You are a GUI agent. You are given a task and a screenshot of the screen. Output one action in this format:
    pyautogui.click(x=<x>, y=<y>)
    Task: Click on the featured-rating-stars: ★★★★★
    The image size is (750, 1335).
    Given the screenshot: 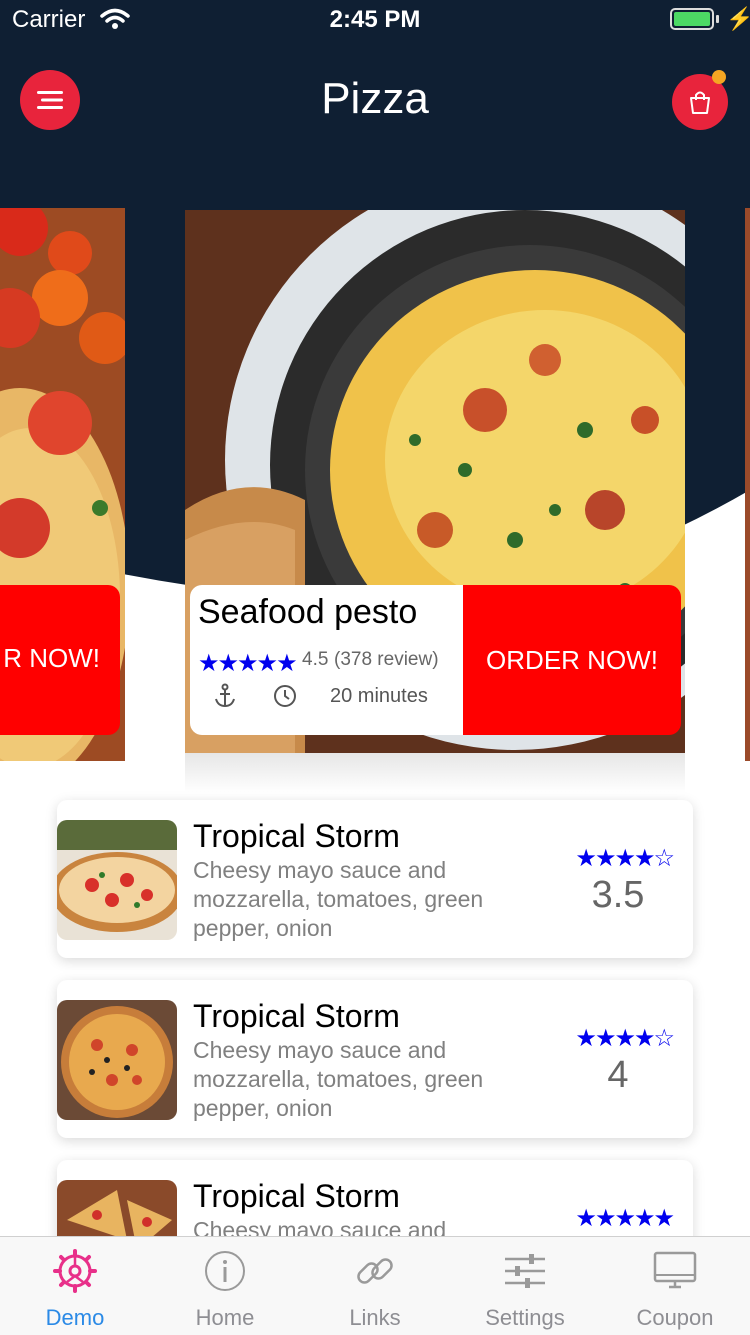 What is the action you would take?
    pyautogui.click(x=248, y=663)
    